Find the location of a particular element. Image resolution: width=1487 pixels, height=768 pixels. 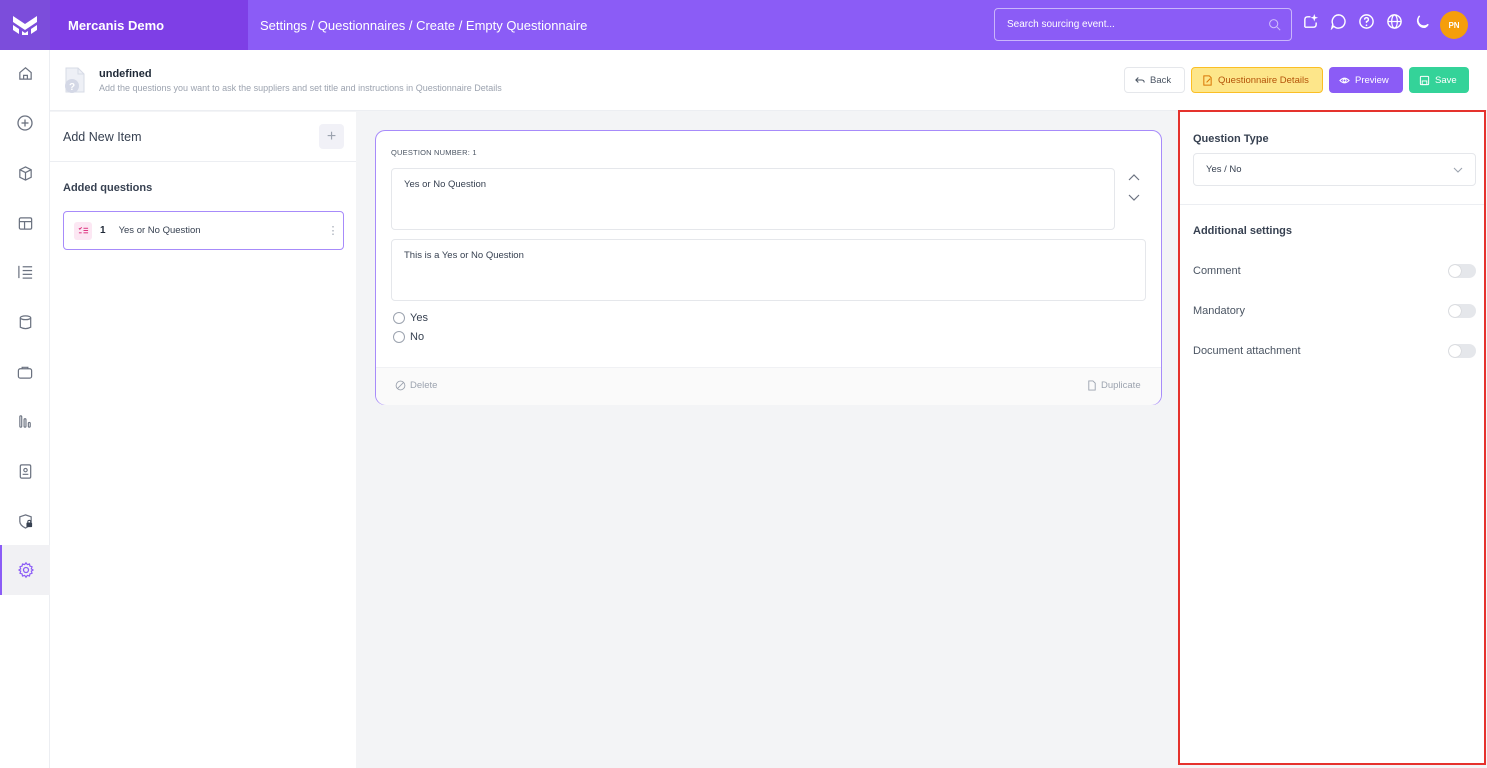

document-attachment-toggle is located at coordinates (1462, 351).